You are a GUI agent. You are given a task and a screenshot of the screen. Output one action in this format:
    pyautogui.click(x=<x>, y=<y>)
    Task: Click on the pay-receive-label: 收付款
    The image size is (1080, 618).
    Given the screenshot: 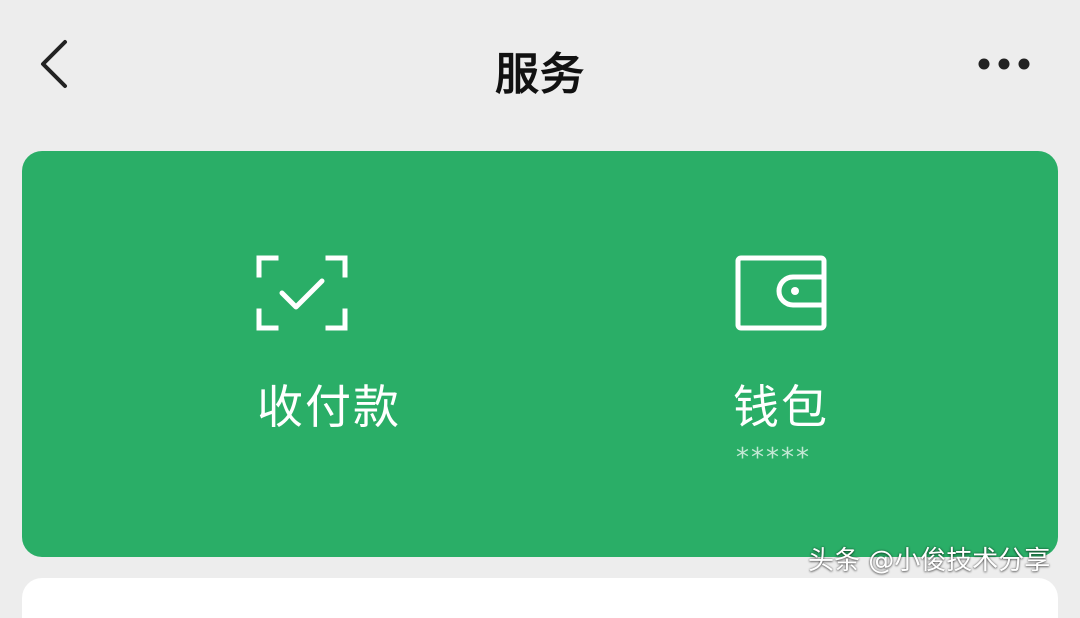 What is the action you would take?
    pyautogui.click(x=329, y=407)
    